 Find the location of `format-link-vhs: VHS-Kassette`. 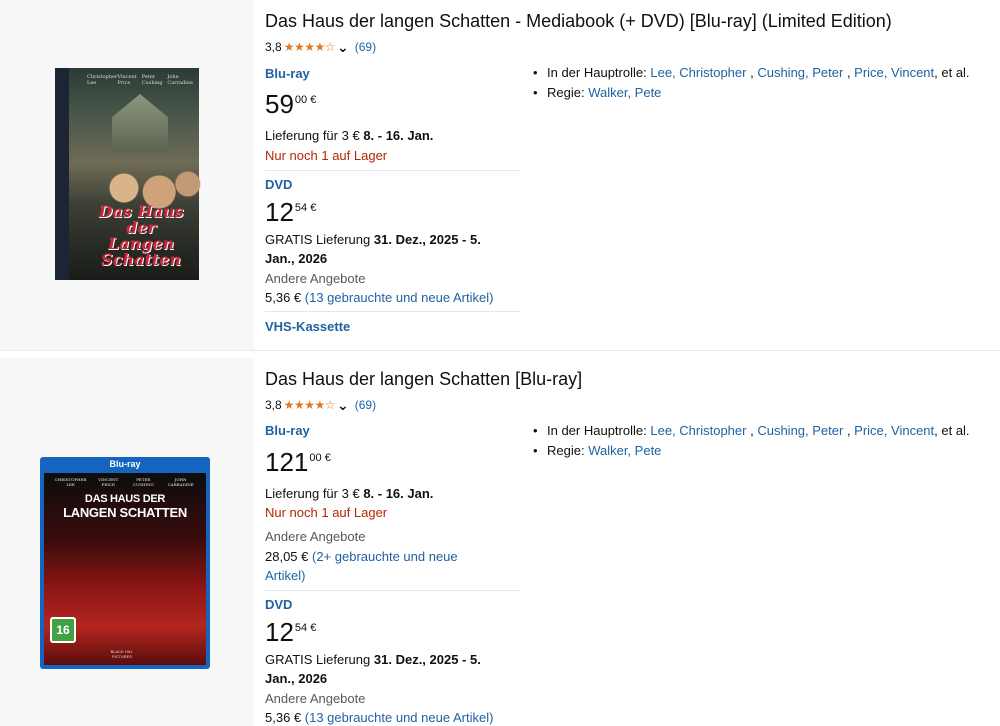

format-link-vhs: VHS-Kassette is located at coordinates (307, 326).